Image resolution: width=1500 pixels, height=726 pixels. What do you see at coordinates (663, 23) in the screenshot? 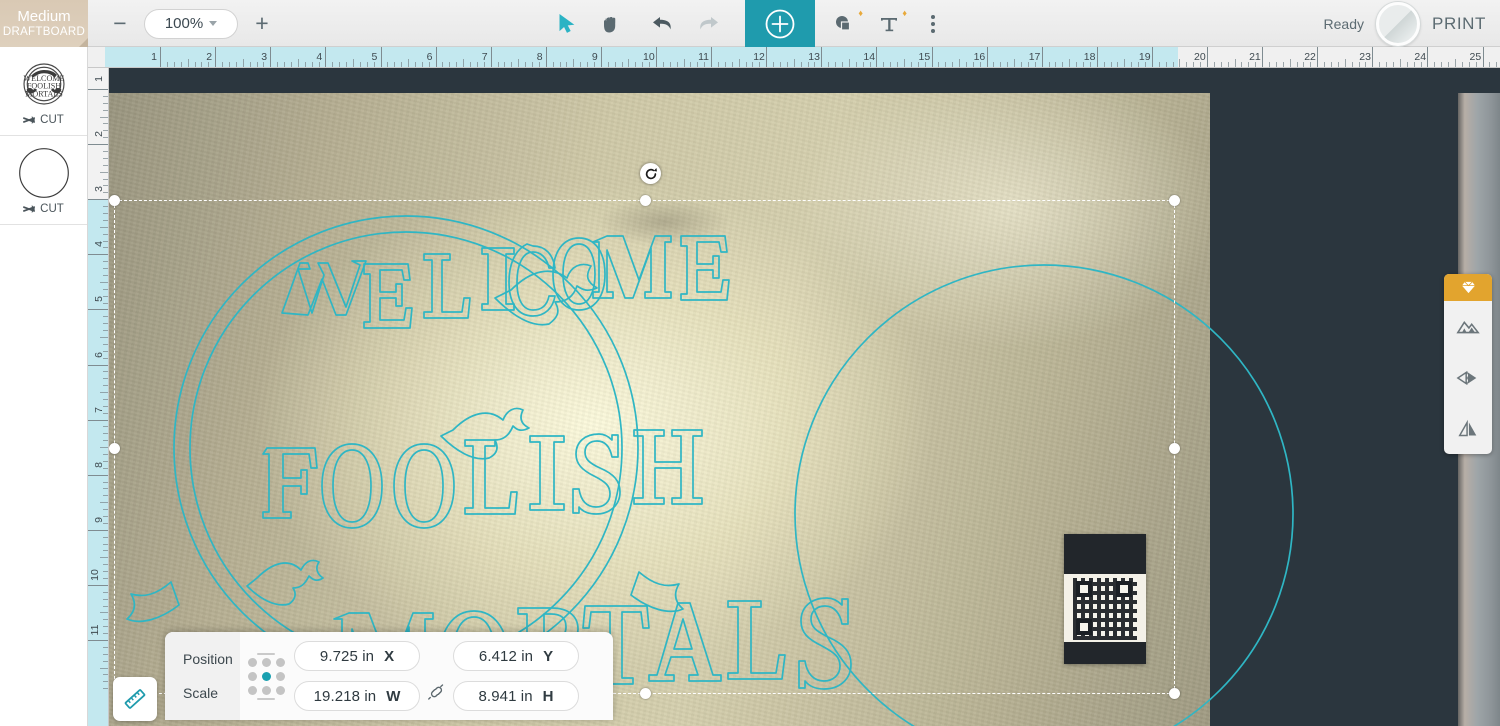
I see `undo-button` at bounding box center [663, 23].